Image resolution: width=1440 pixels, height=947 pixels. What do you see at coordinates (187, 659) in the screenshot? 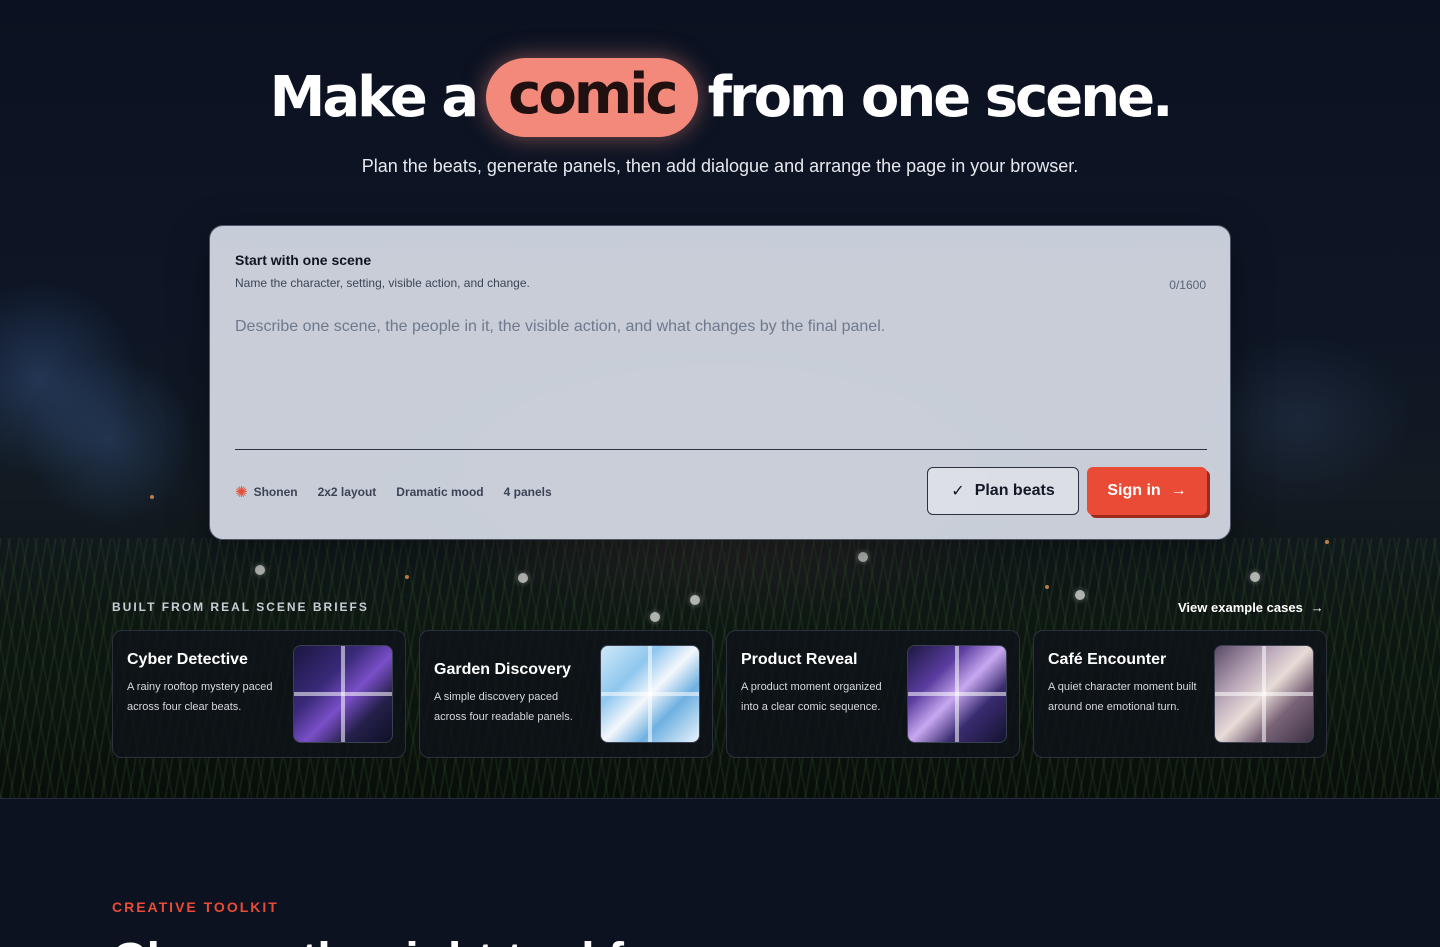
I see `case-title: Cyber Detective` at bounding box center [187, 659].